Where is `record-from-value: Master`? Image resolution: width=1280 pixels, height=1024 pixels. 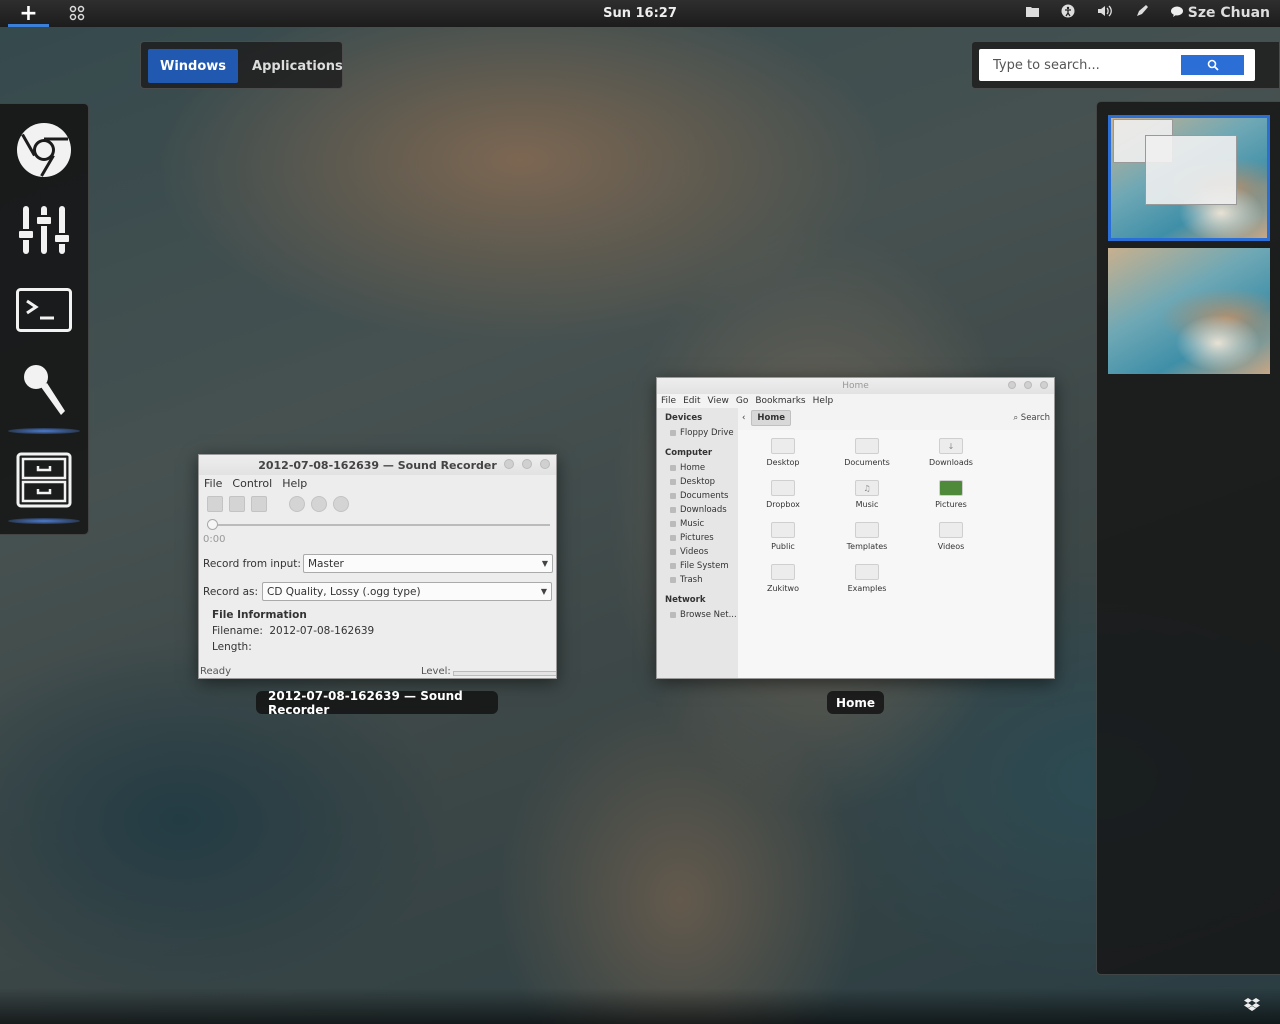
record-from-value: Master is located at coordinates (326, 563).